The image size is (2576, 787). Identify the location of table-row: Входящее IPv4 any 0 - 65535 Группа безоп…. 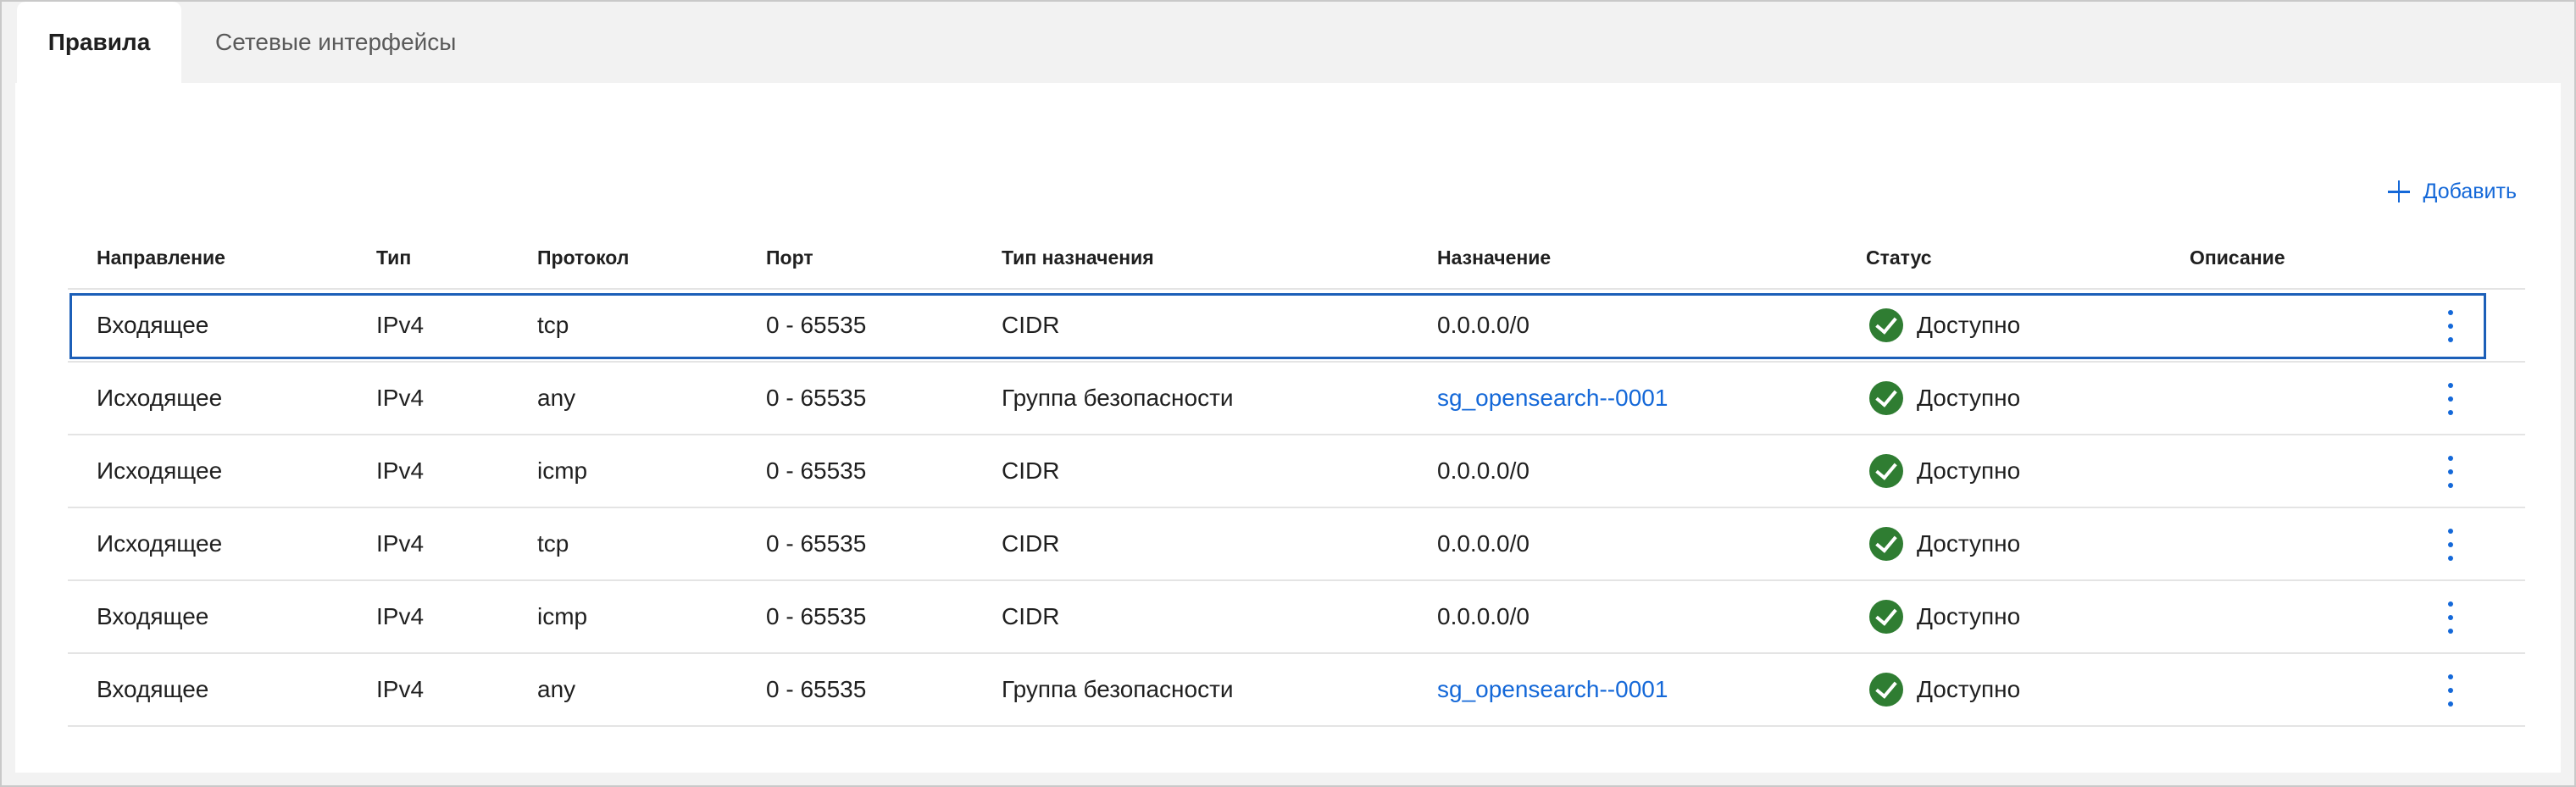
(1296, 690).